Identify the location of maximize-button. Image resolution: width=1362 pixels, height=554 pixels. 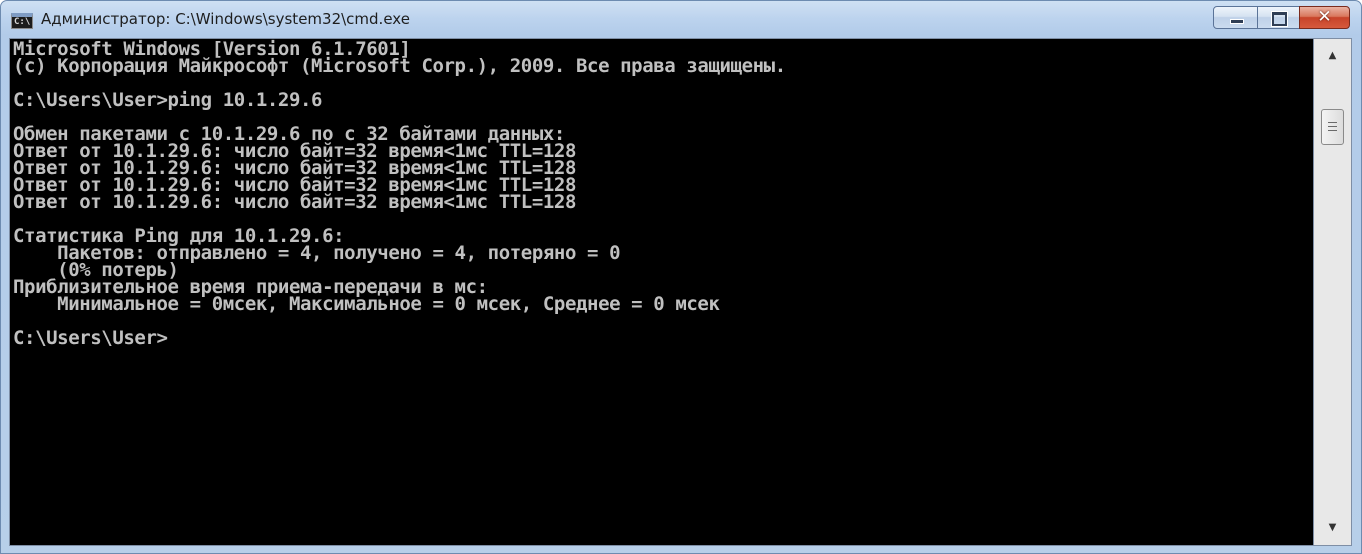
(1278, 17).